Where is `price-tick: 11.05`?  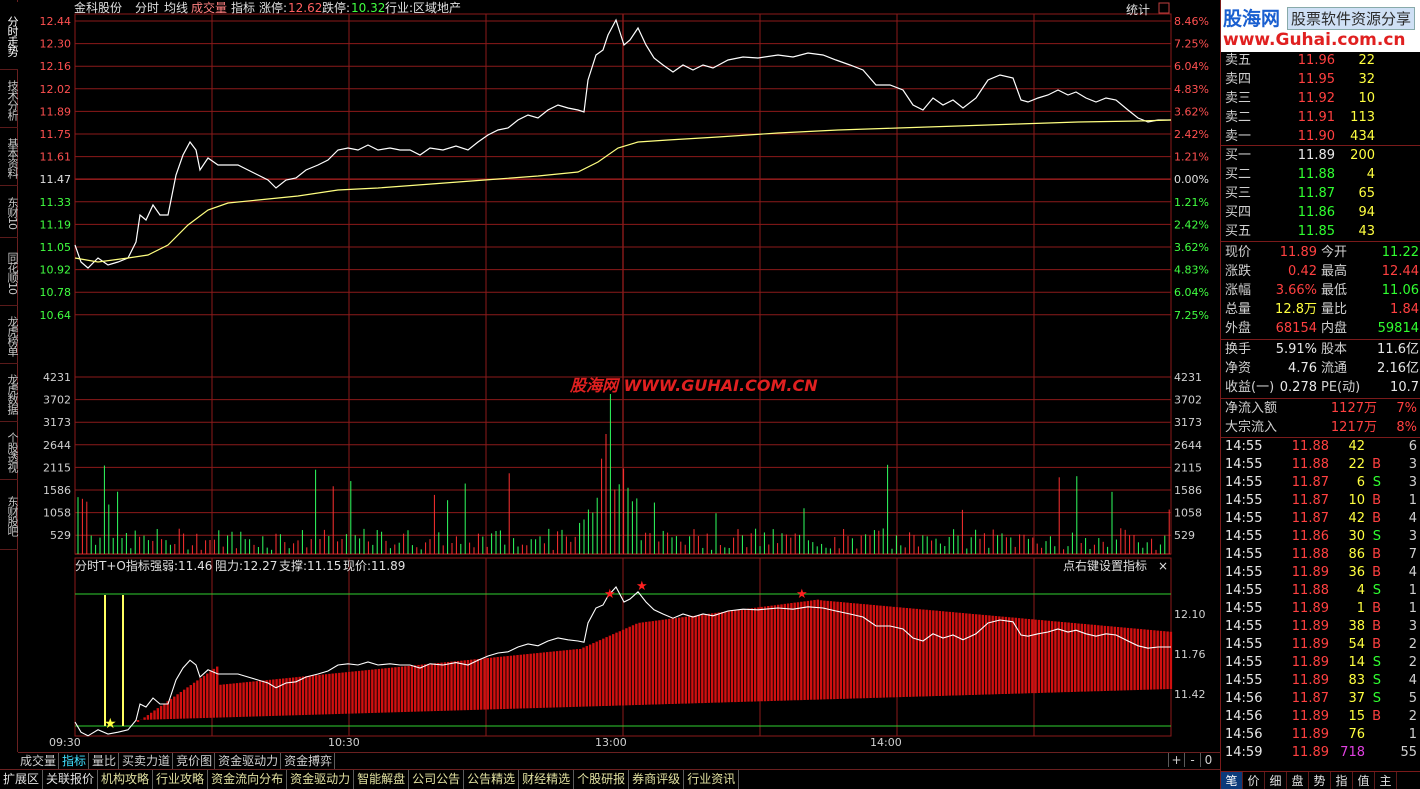 price-tick: 11.05 is located at coordinates (56, 247).